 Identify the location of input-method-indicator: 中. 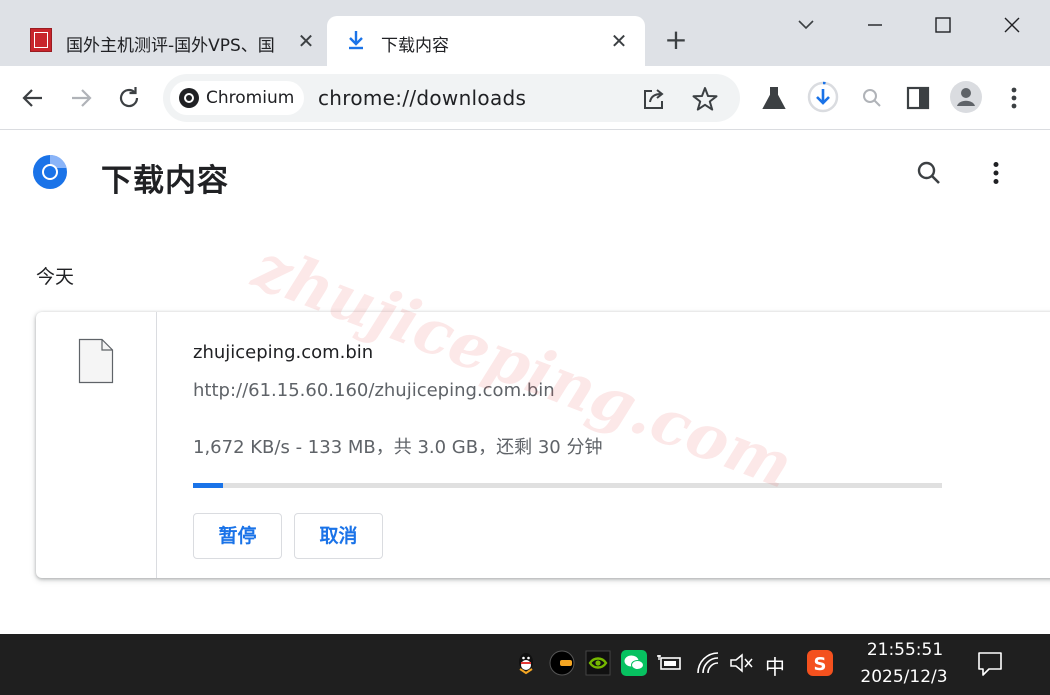
(775, 665).